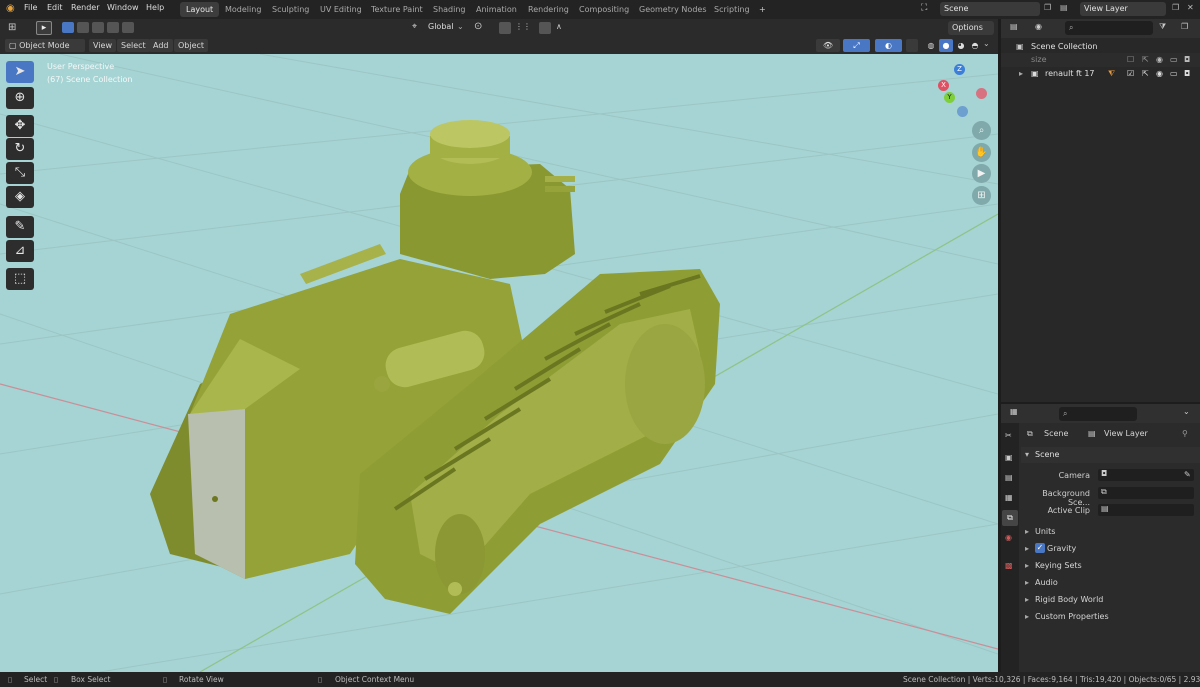 The width and height of the screenshot is (1200, 687). Describe the element at coordinates (1130, 74) in the screenshot. I see `checkbox-icon: ☑` at that location.